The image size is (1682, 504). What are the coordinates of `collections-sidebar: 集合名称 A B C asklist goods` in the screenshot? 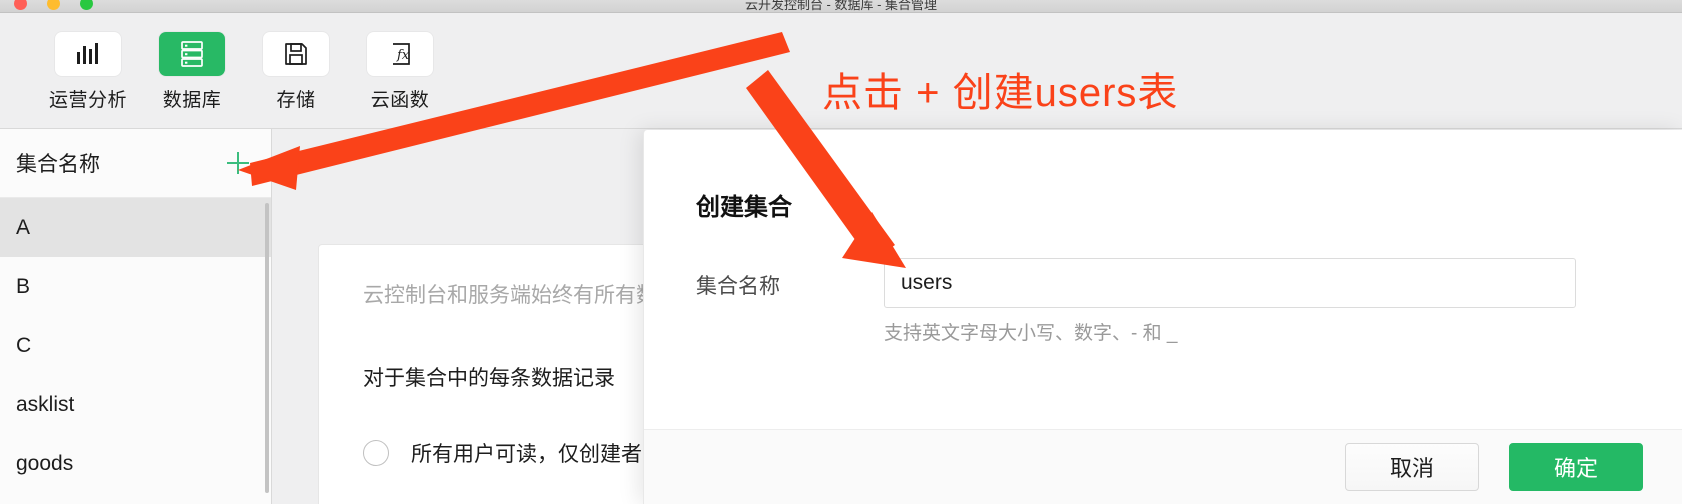 It's located at (136, 316).